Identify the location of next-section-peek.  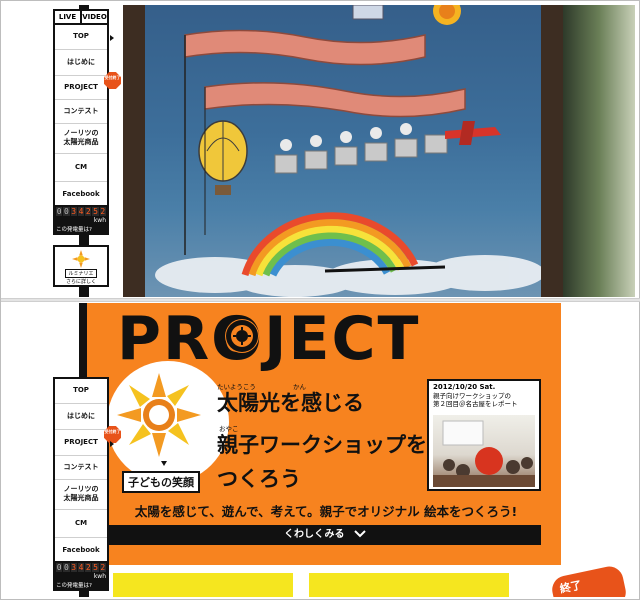
(333, 581).